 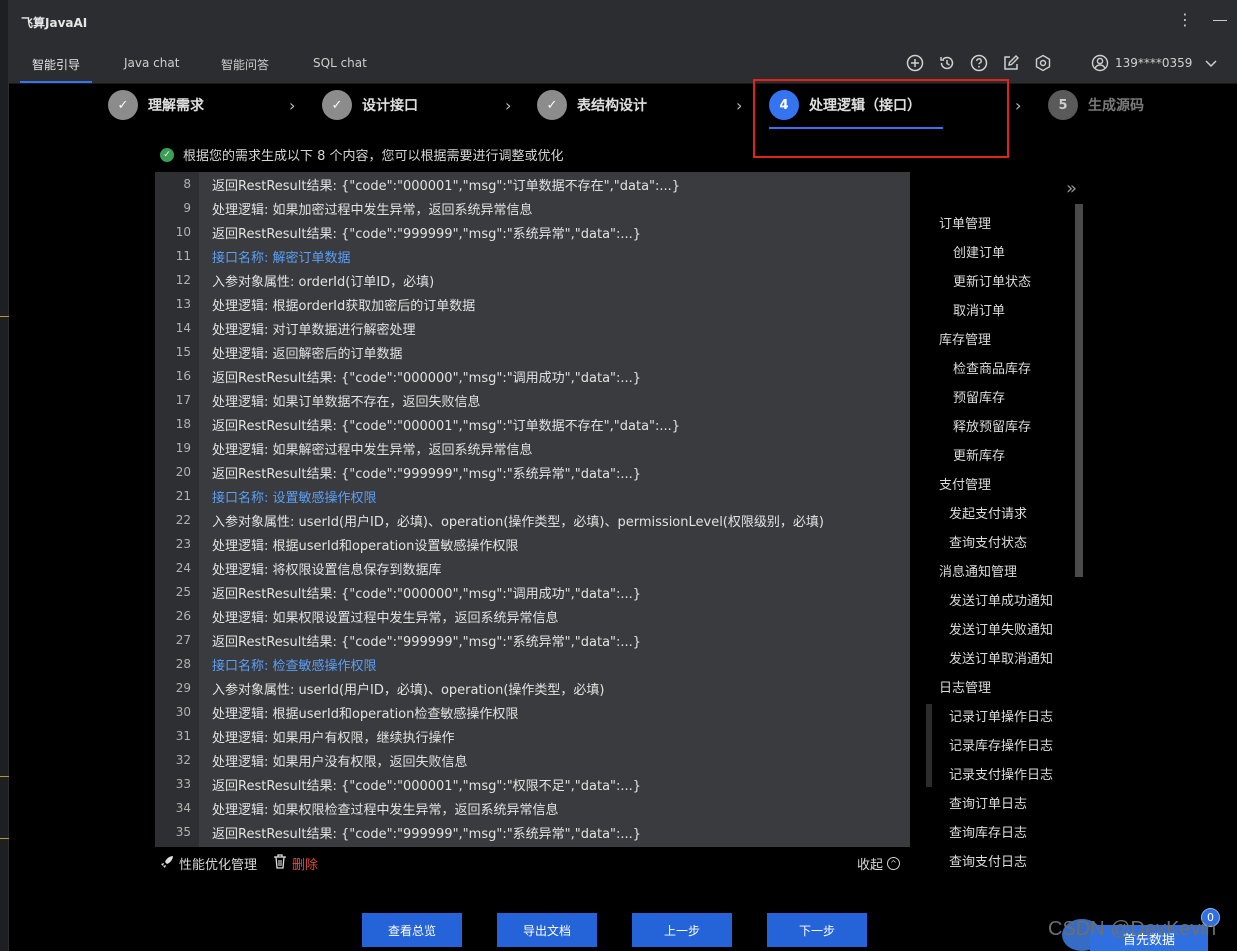 What do you see at coordinates (183, 808) in the screenshot?
I see `line-number: 34` at bounding box center [183, 808].